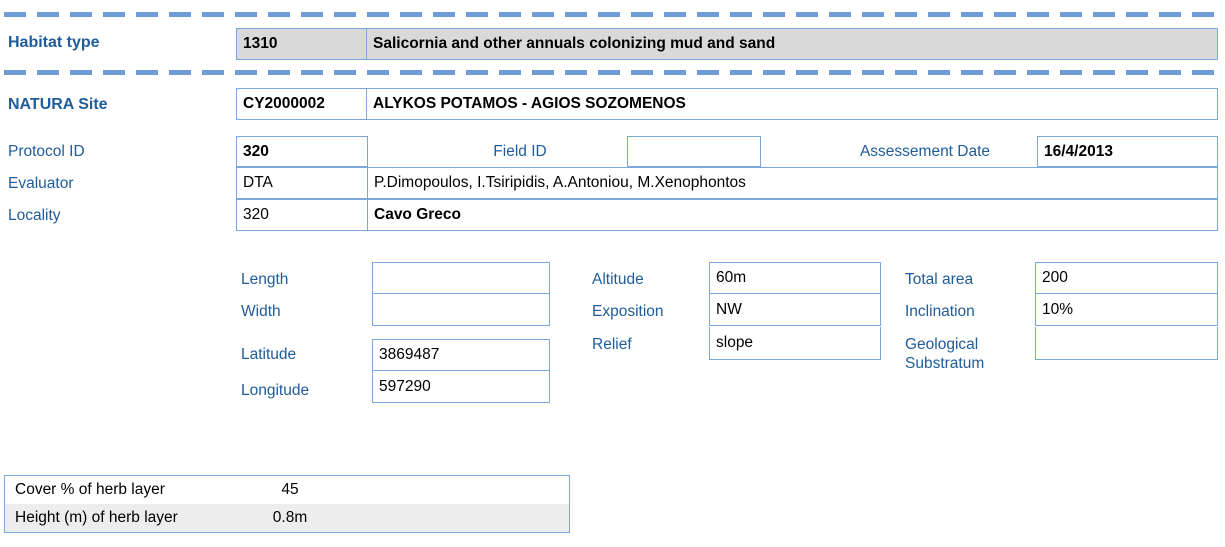  Describe the element at coordinates (269, 354) in the screenshot. I see `latitude-label: Latitude` at that location.